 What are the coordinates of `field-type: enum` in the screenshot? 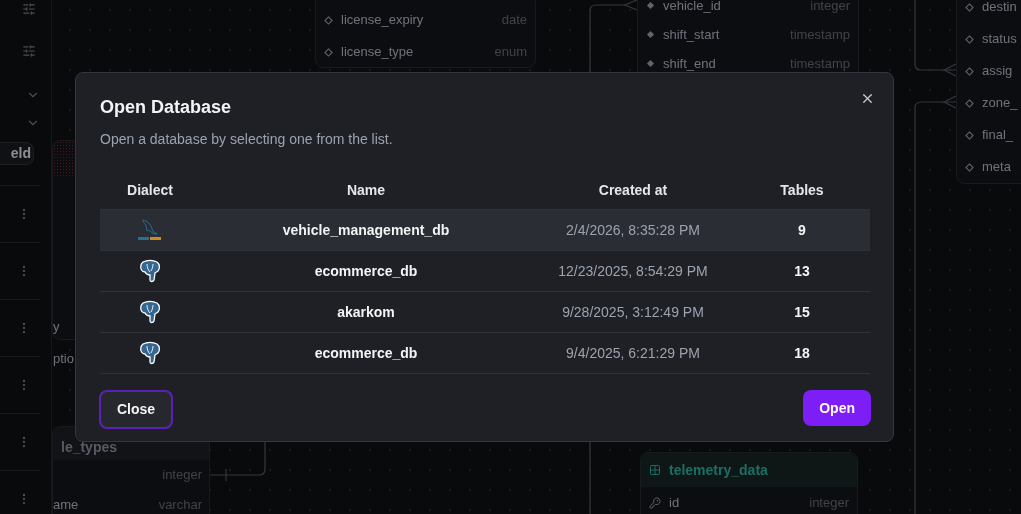 It's located at (510, 52).